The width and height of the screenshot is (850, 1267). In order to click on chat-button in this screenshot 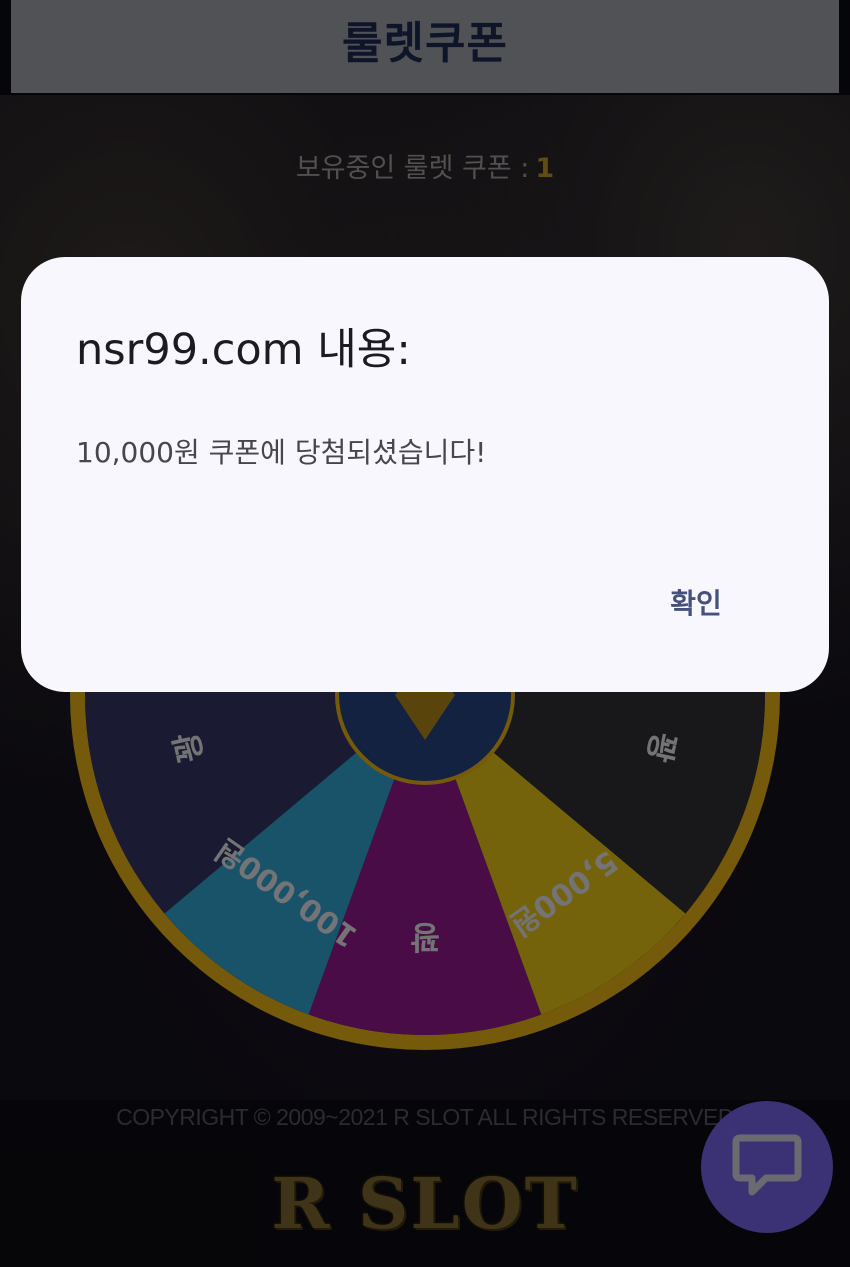, I will do `click(767, 1167)`.